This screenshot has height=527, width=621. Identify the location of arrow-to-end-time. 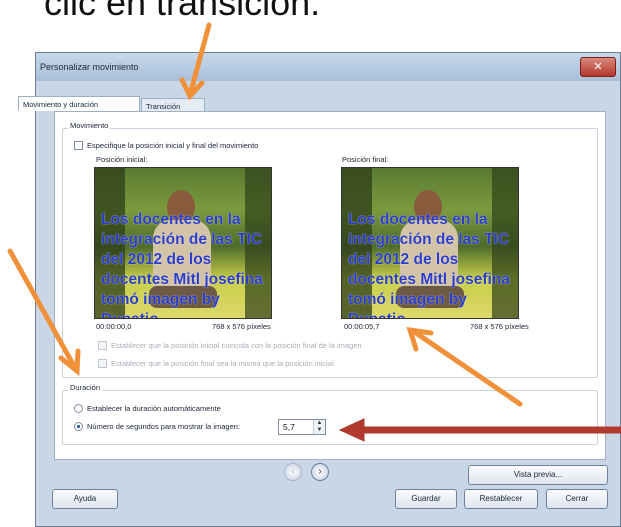
(468, 368).